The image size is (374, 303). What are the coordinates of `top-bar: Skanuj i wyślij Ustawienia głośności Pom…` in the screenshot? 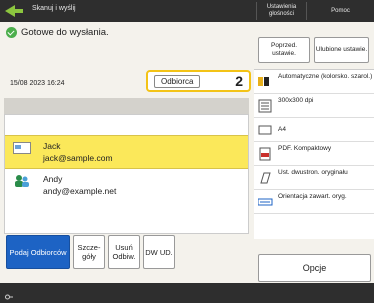 It's located at (187, 11).